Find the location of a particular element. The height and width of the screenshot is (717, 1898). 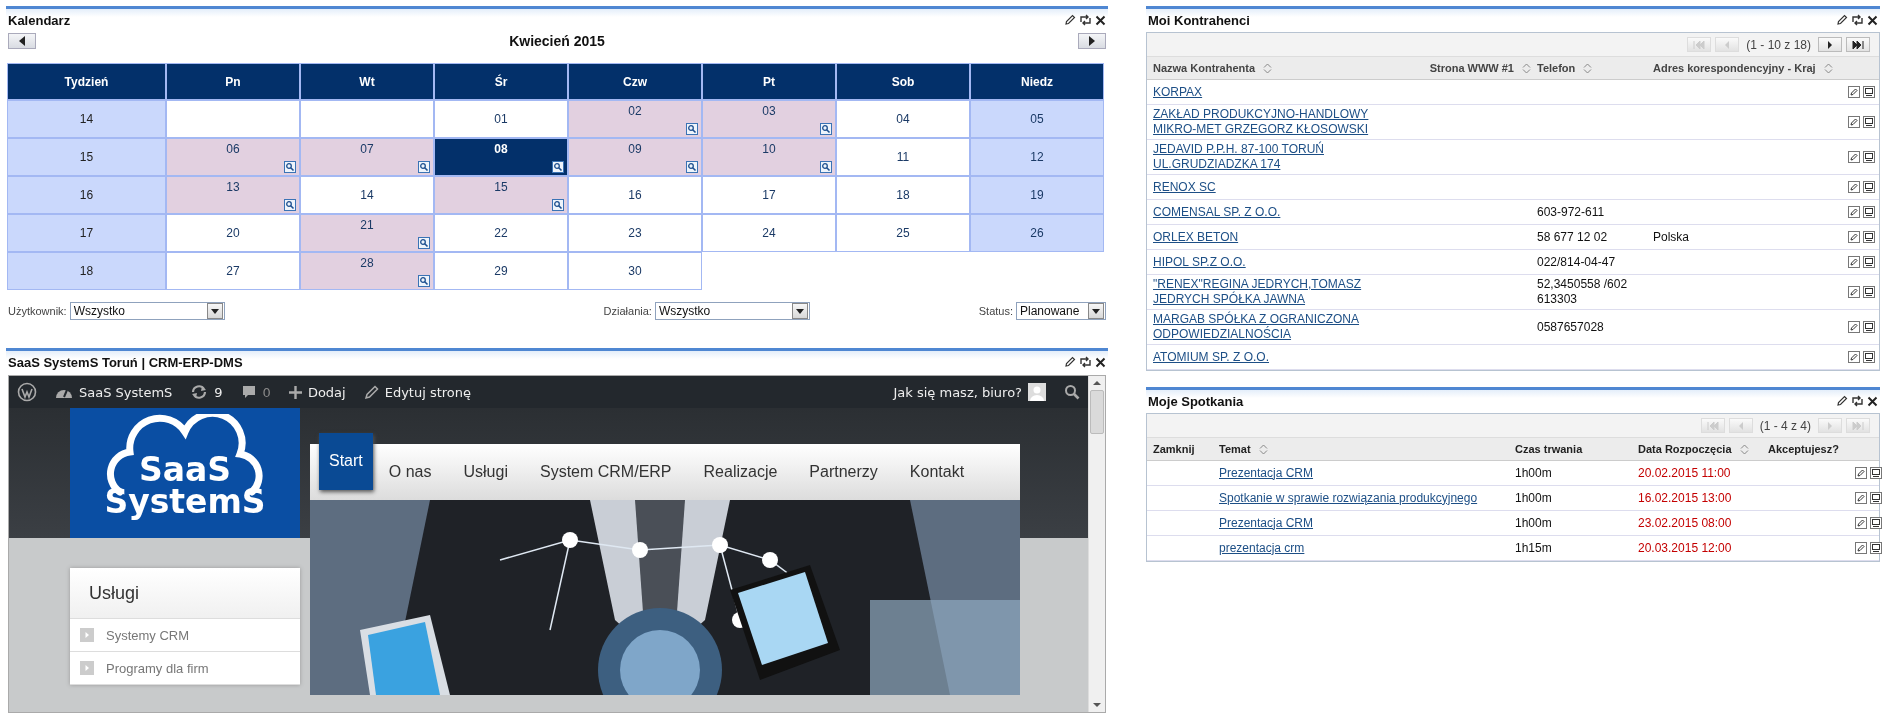

account-menu: Jak się masz, biuro? is located at coordinates (969, 392).